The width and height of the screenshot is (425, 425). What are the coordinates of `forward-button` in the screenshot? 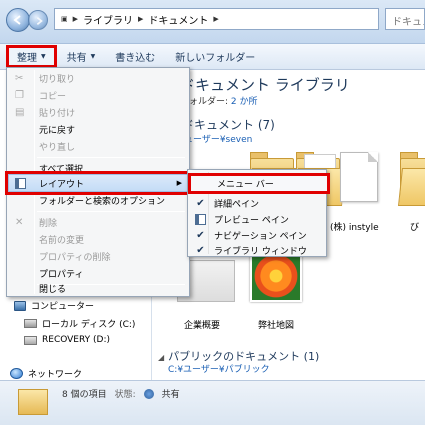 It's located at (38, 20).